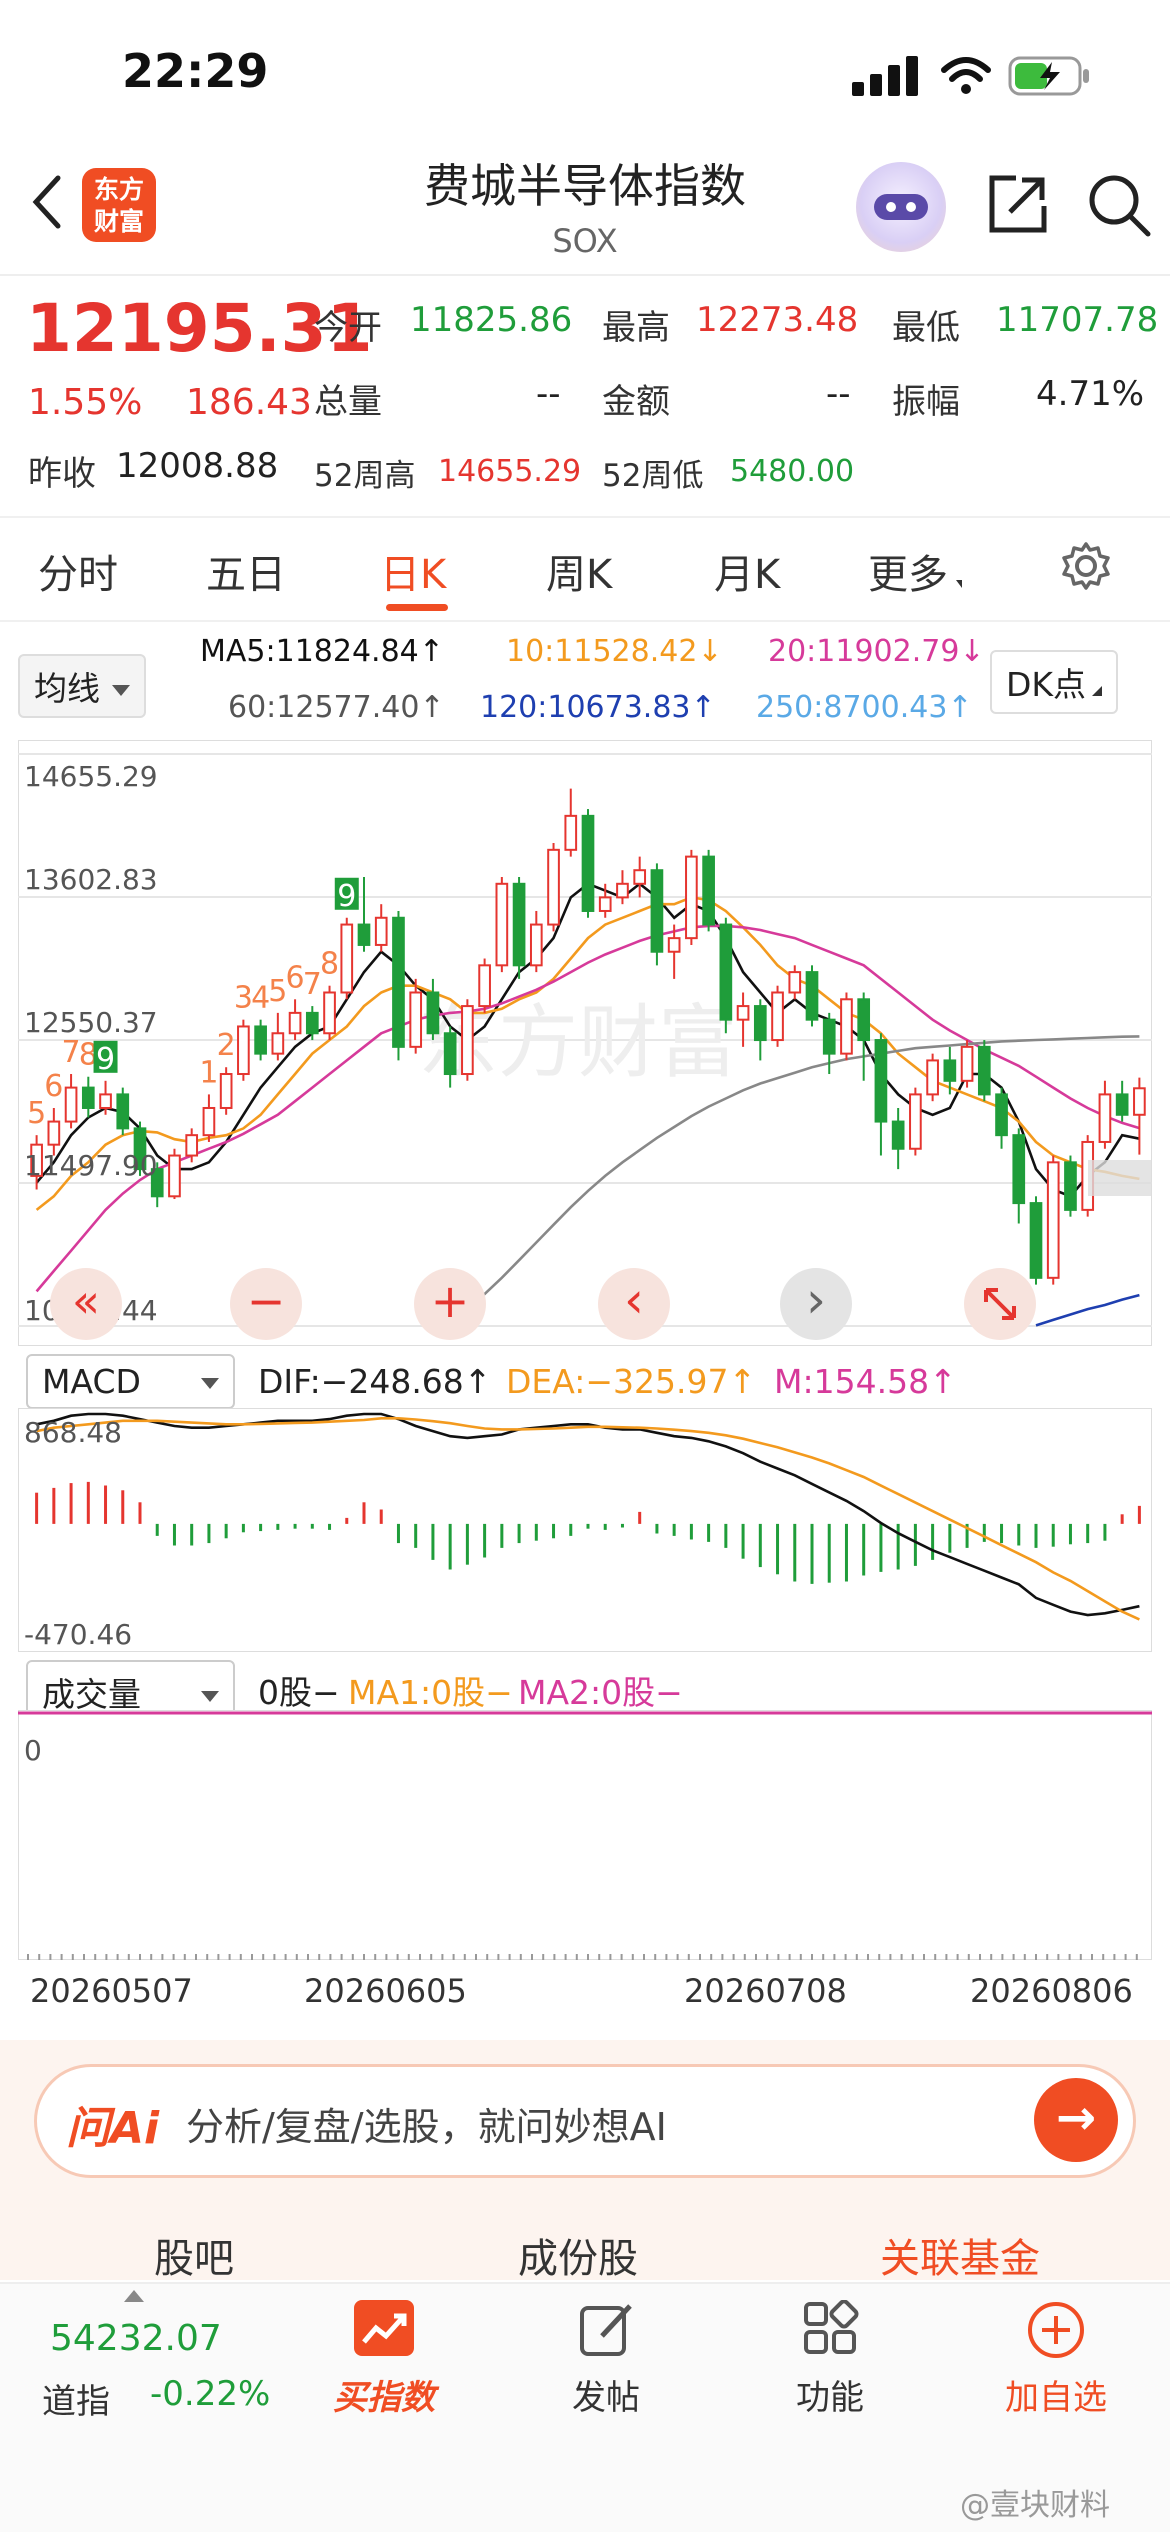  I want to click on zoom-in-button: +, so click(450, 1304).